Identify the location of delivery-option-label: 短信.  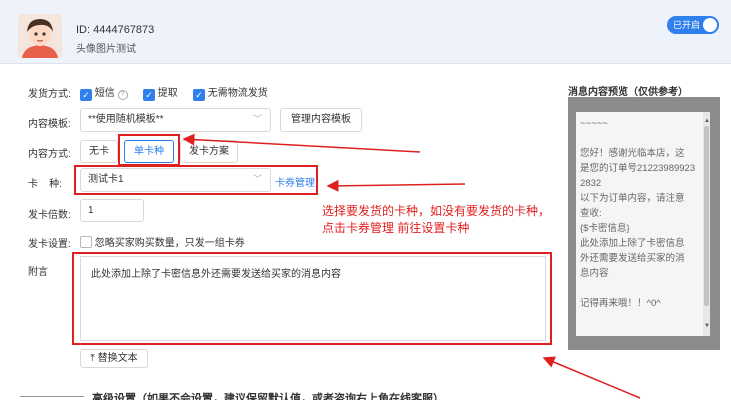
(104, 93).